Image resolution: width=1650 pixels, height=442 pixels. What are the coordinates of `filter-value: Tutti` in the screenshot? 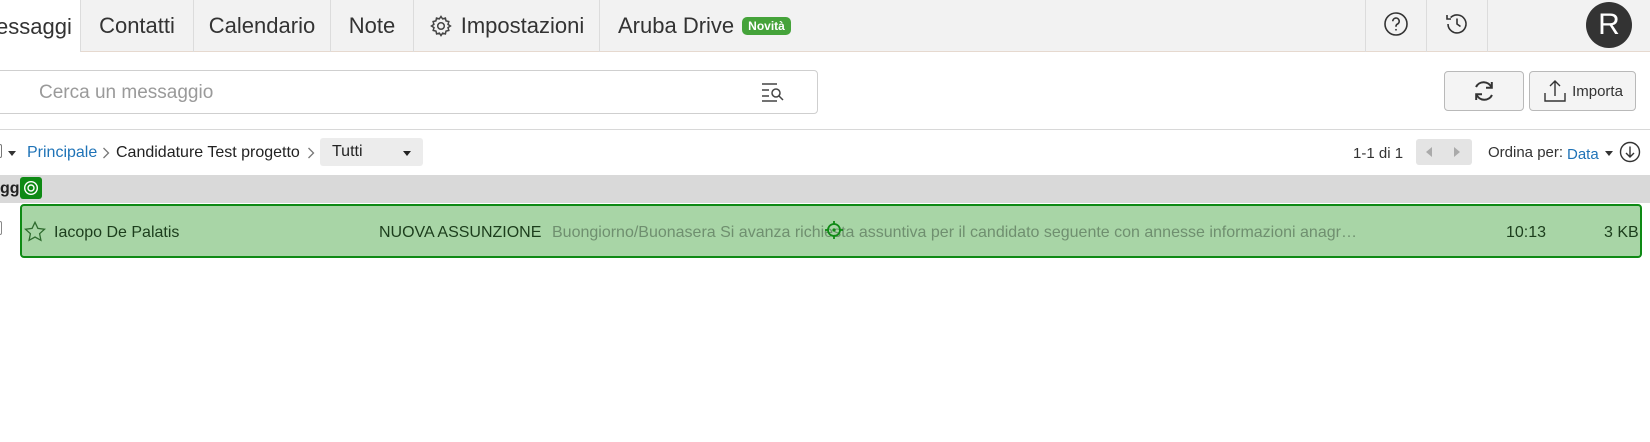 It's located at (347, 151).